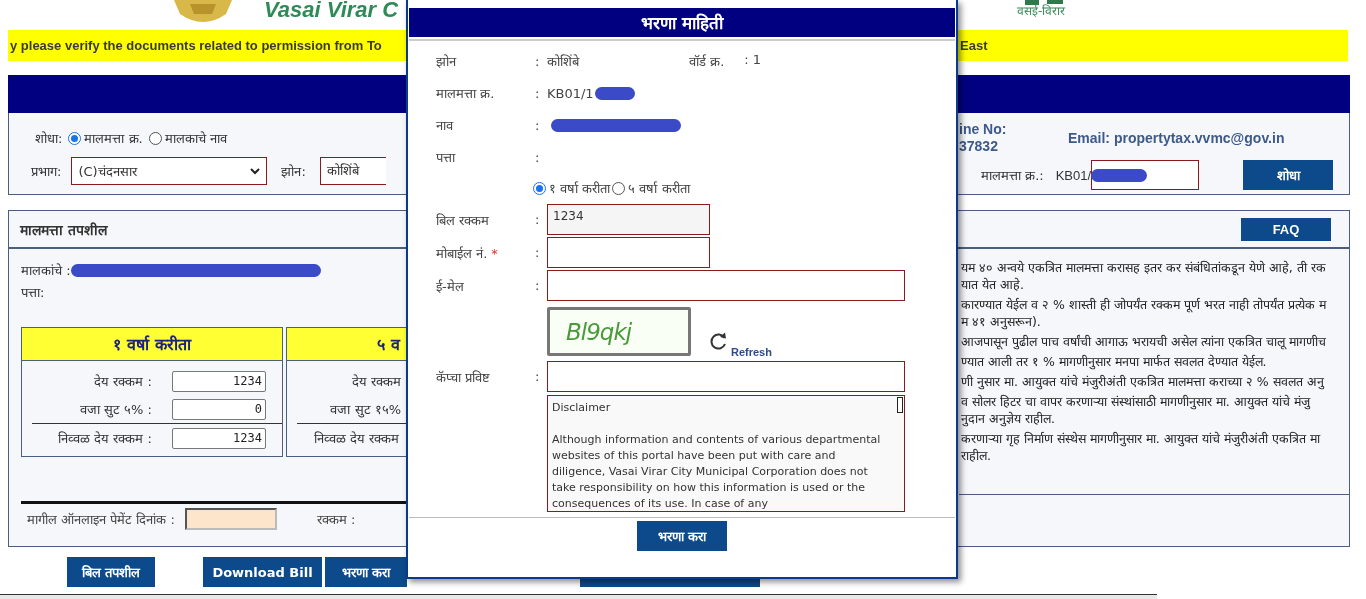 This screenshot has width=1366, height=599. What do you see at coordinates (976, 455) in the screenshot?
I see `note-text: राहील.` at bounding box center [976, 455].